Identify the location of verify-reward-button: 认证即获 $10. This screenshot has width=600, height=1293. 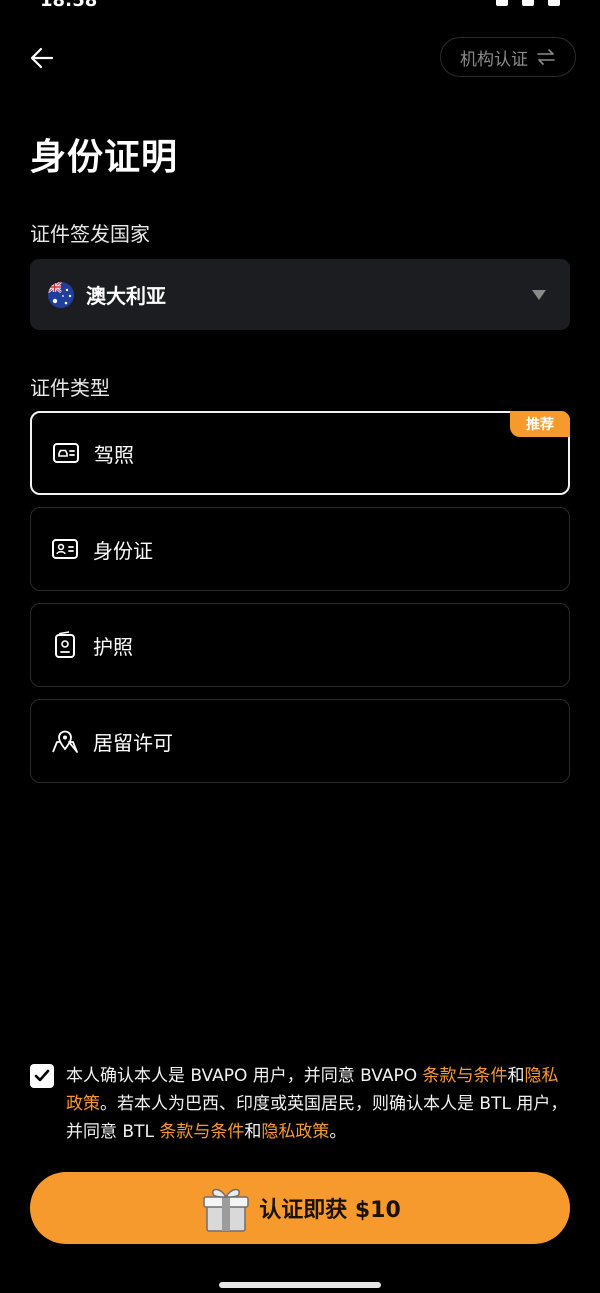
(300, 1208).